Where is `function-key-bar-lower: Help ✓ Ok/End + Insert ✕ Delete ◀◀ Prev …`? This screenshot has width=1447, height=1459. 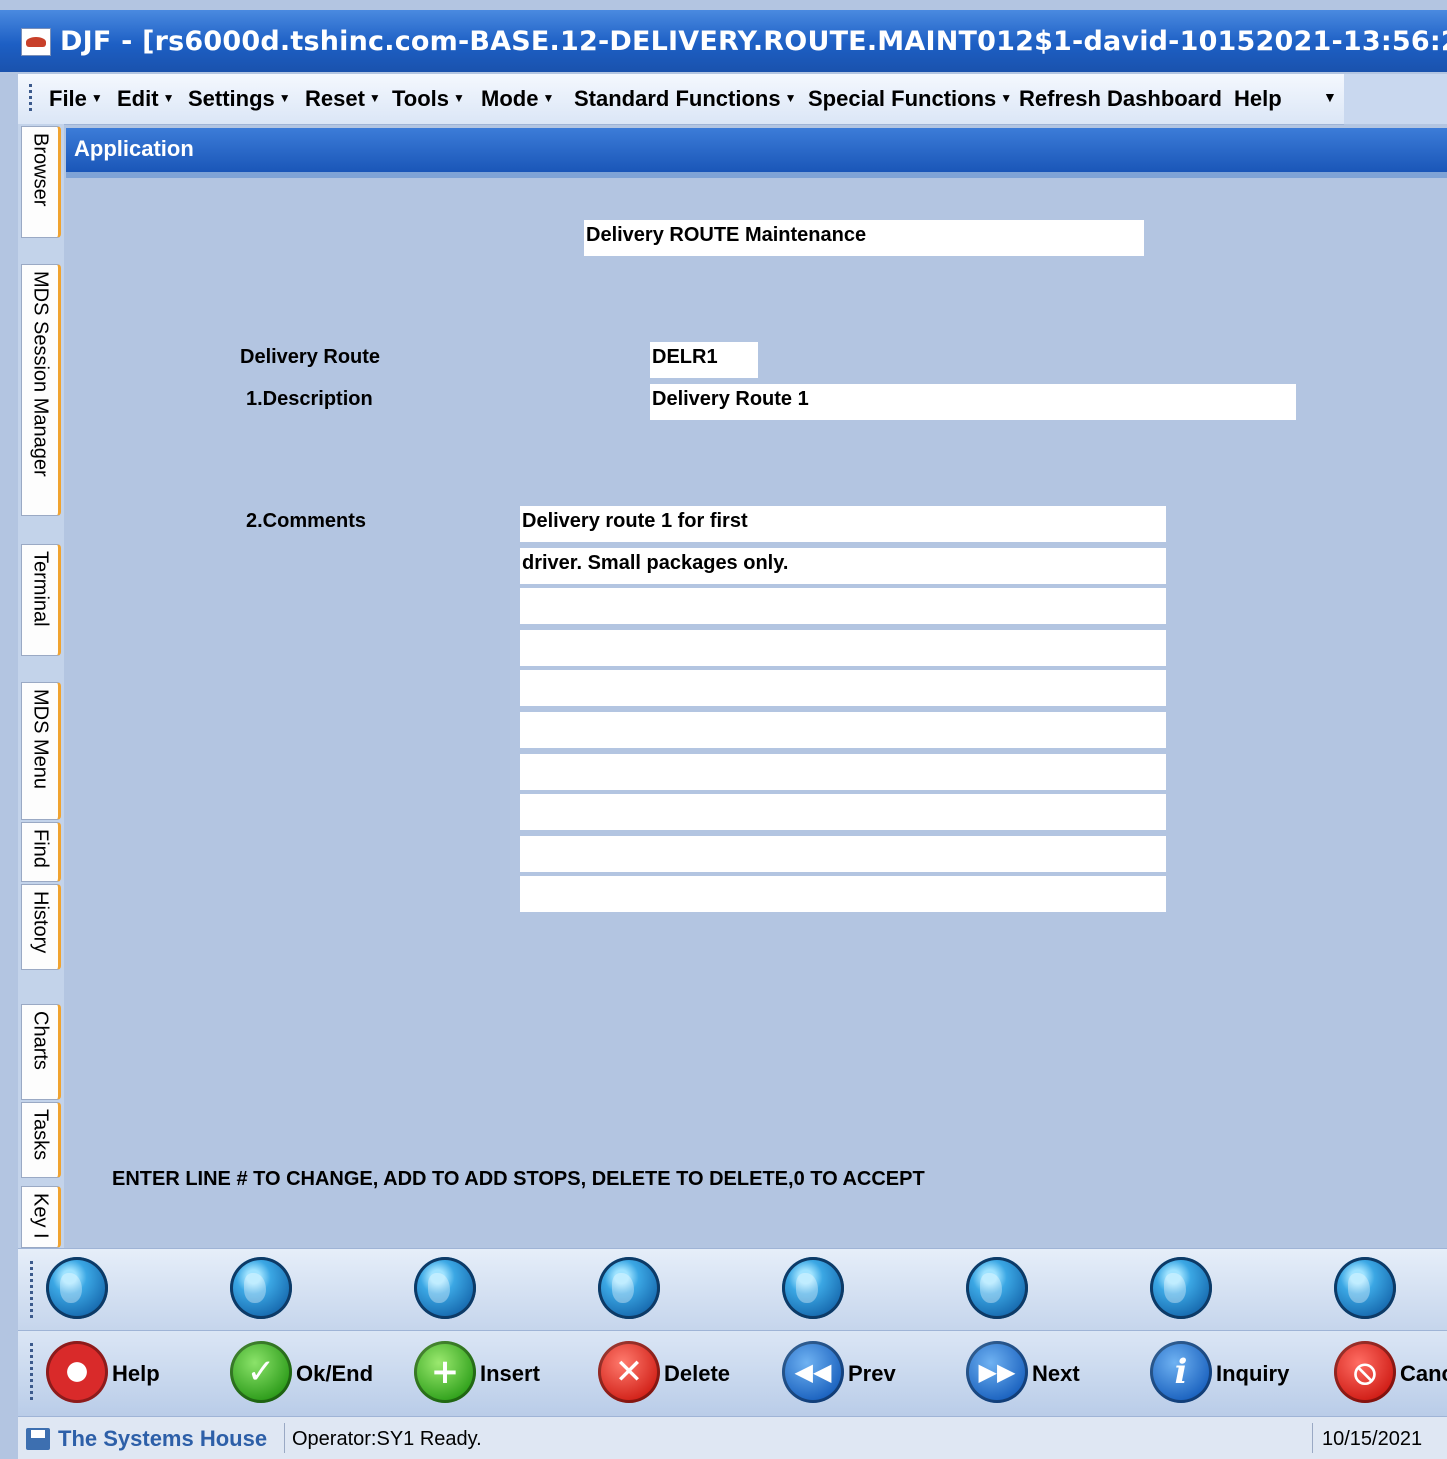 function-key-bar-lower: Help ✓ Ok/End + Insert ✕ Delete ◀◀ Prev … is located at coordinates (732, 1373).